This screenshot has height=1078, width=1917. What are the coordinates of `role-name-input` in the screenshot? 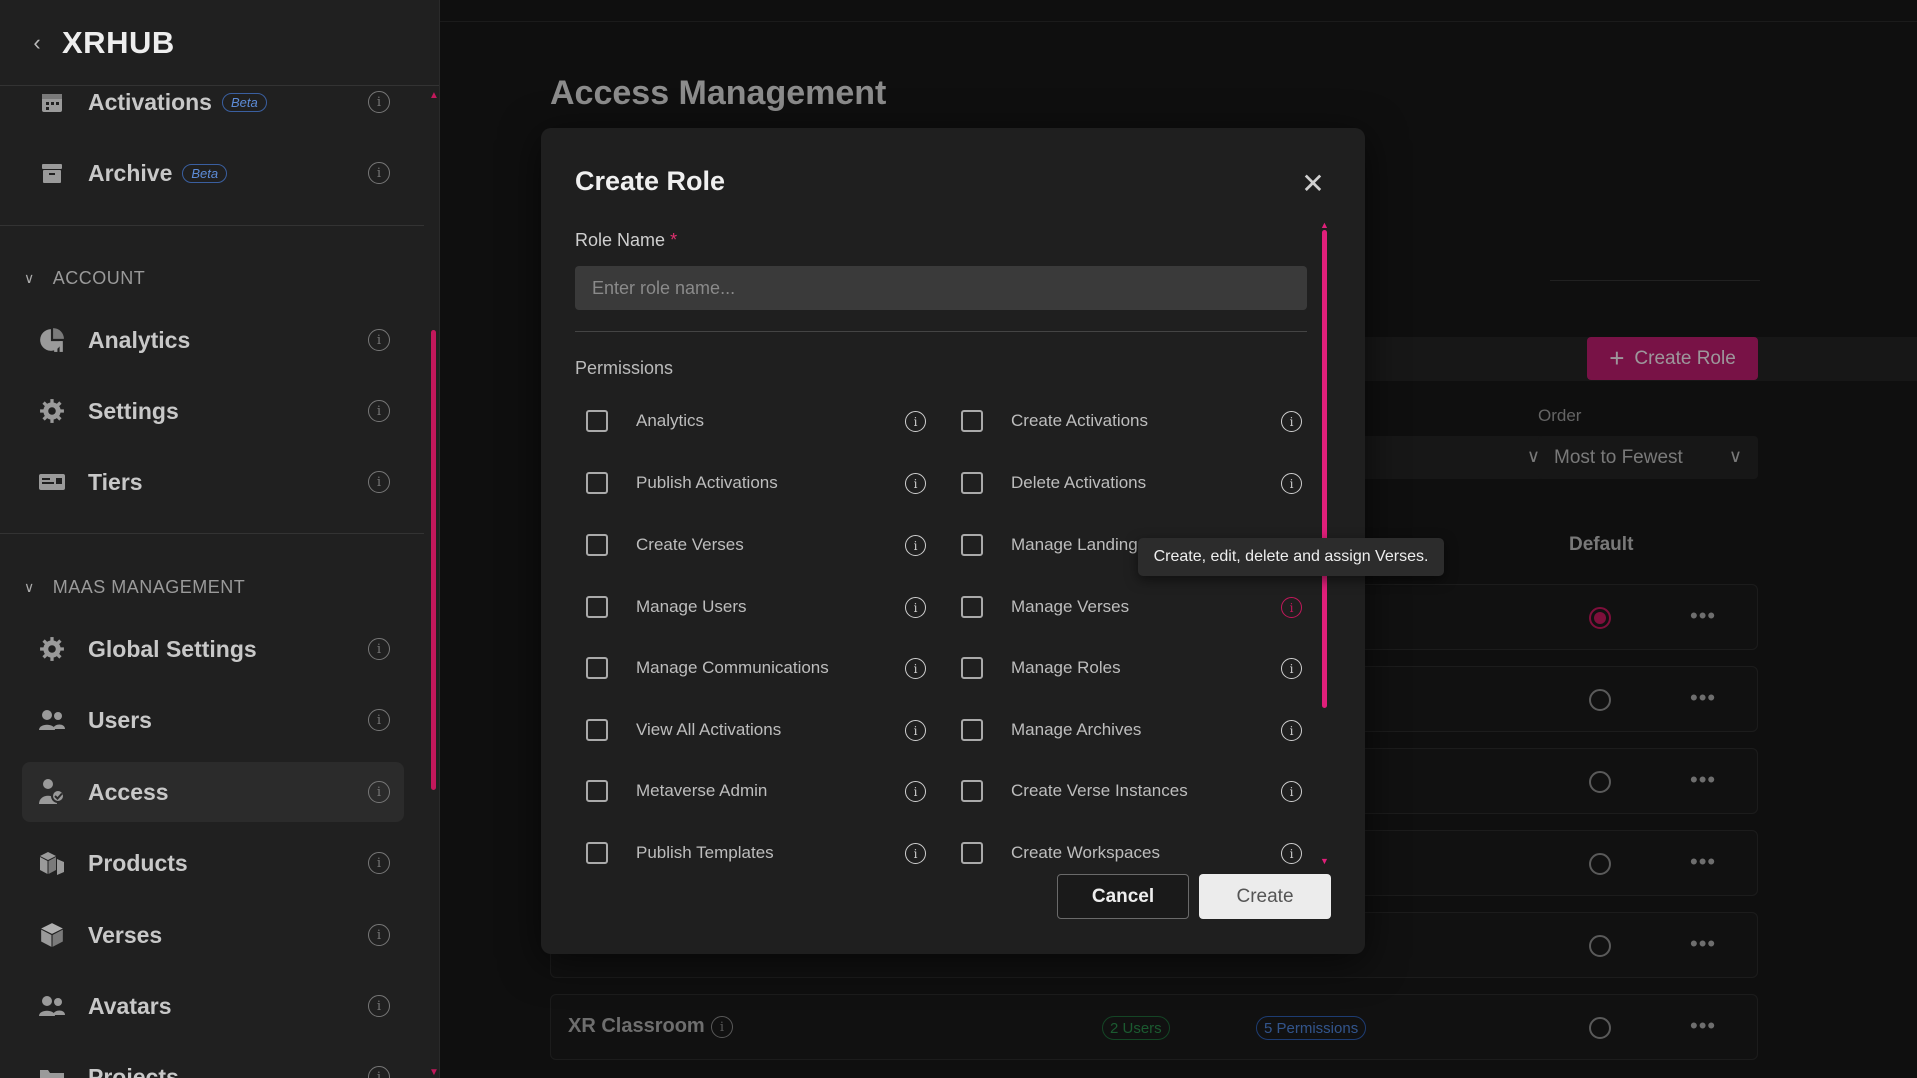 It's located at (941, 288).